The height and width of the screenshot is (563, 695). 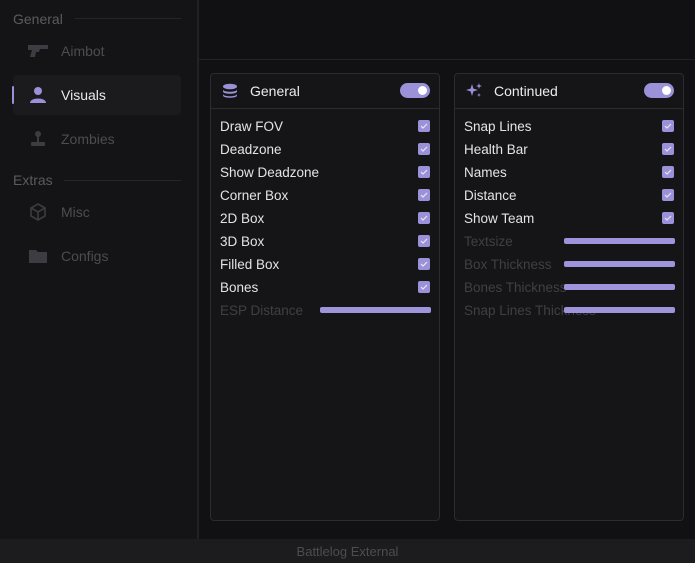 I want to click on option-label: Filled Box, so click(x=250, y=264).